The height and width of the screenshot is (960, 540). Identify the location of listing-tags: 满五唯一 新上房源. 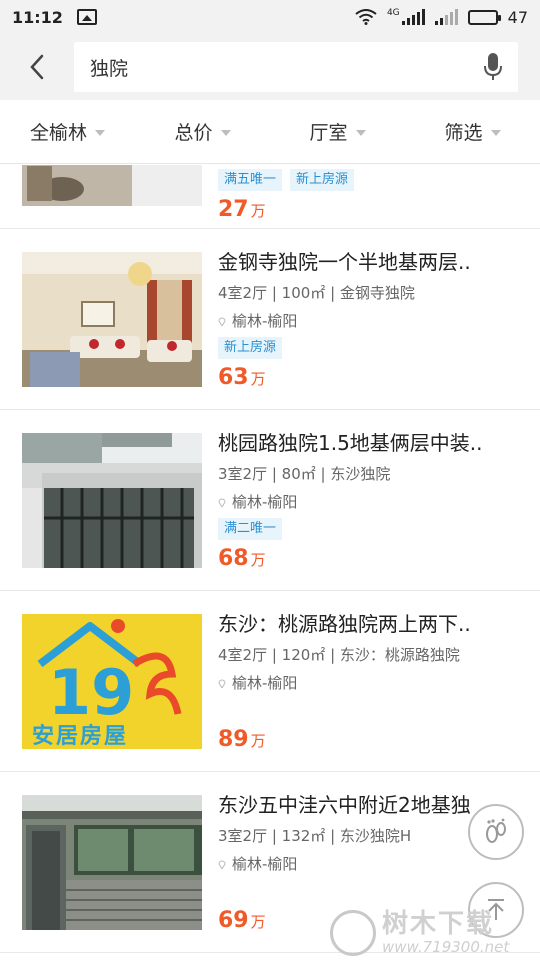
(366, 180).